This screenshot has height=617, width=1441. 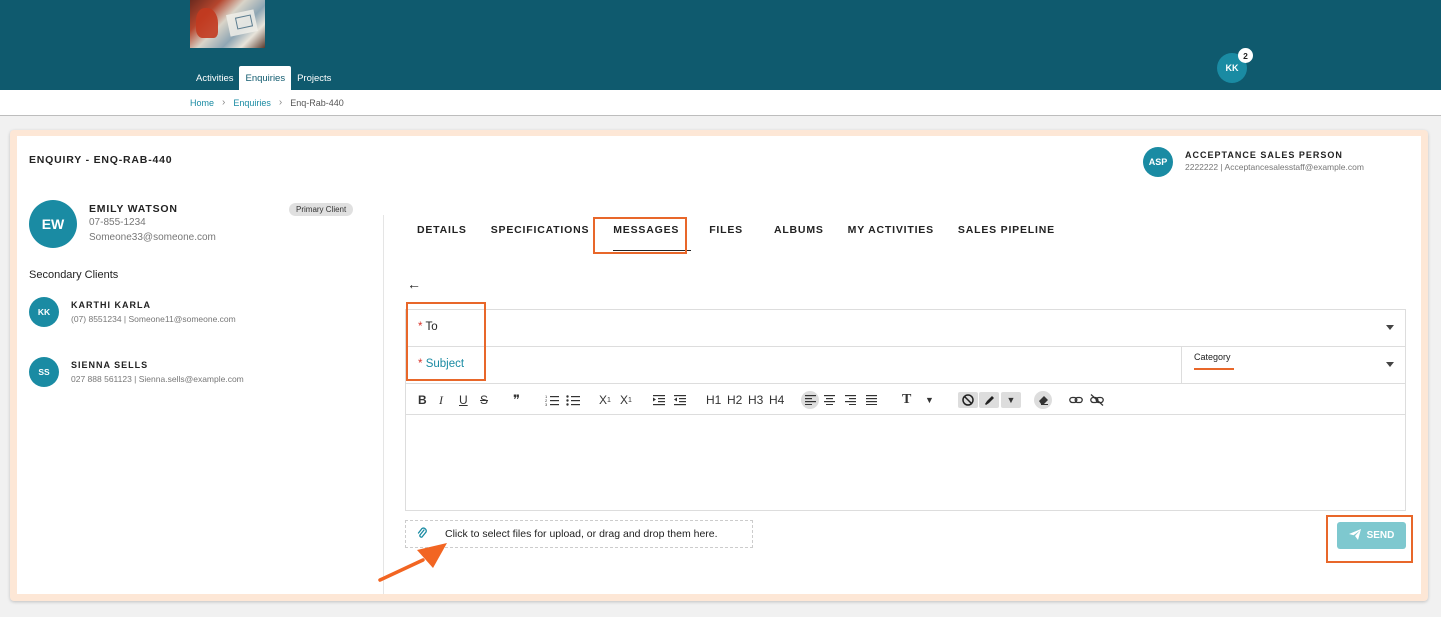 I want to click on heading-3-button: H3, so click(x=755, y=400).